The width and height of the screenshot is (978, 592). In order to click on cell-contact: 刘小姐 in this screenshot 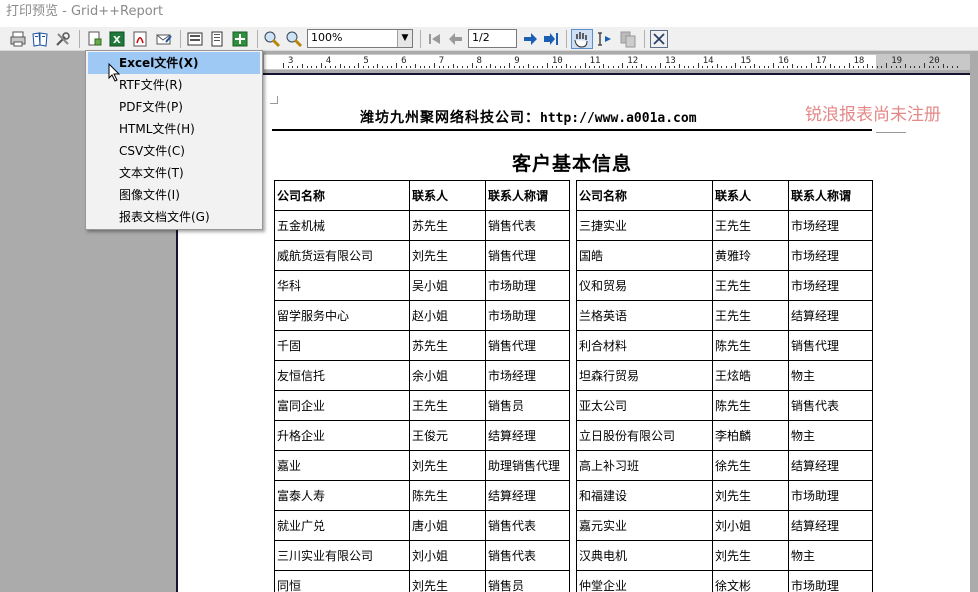, I will do `click(750, 525)`.